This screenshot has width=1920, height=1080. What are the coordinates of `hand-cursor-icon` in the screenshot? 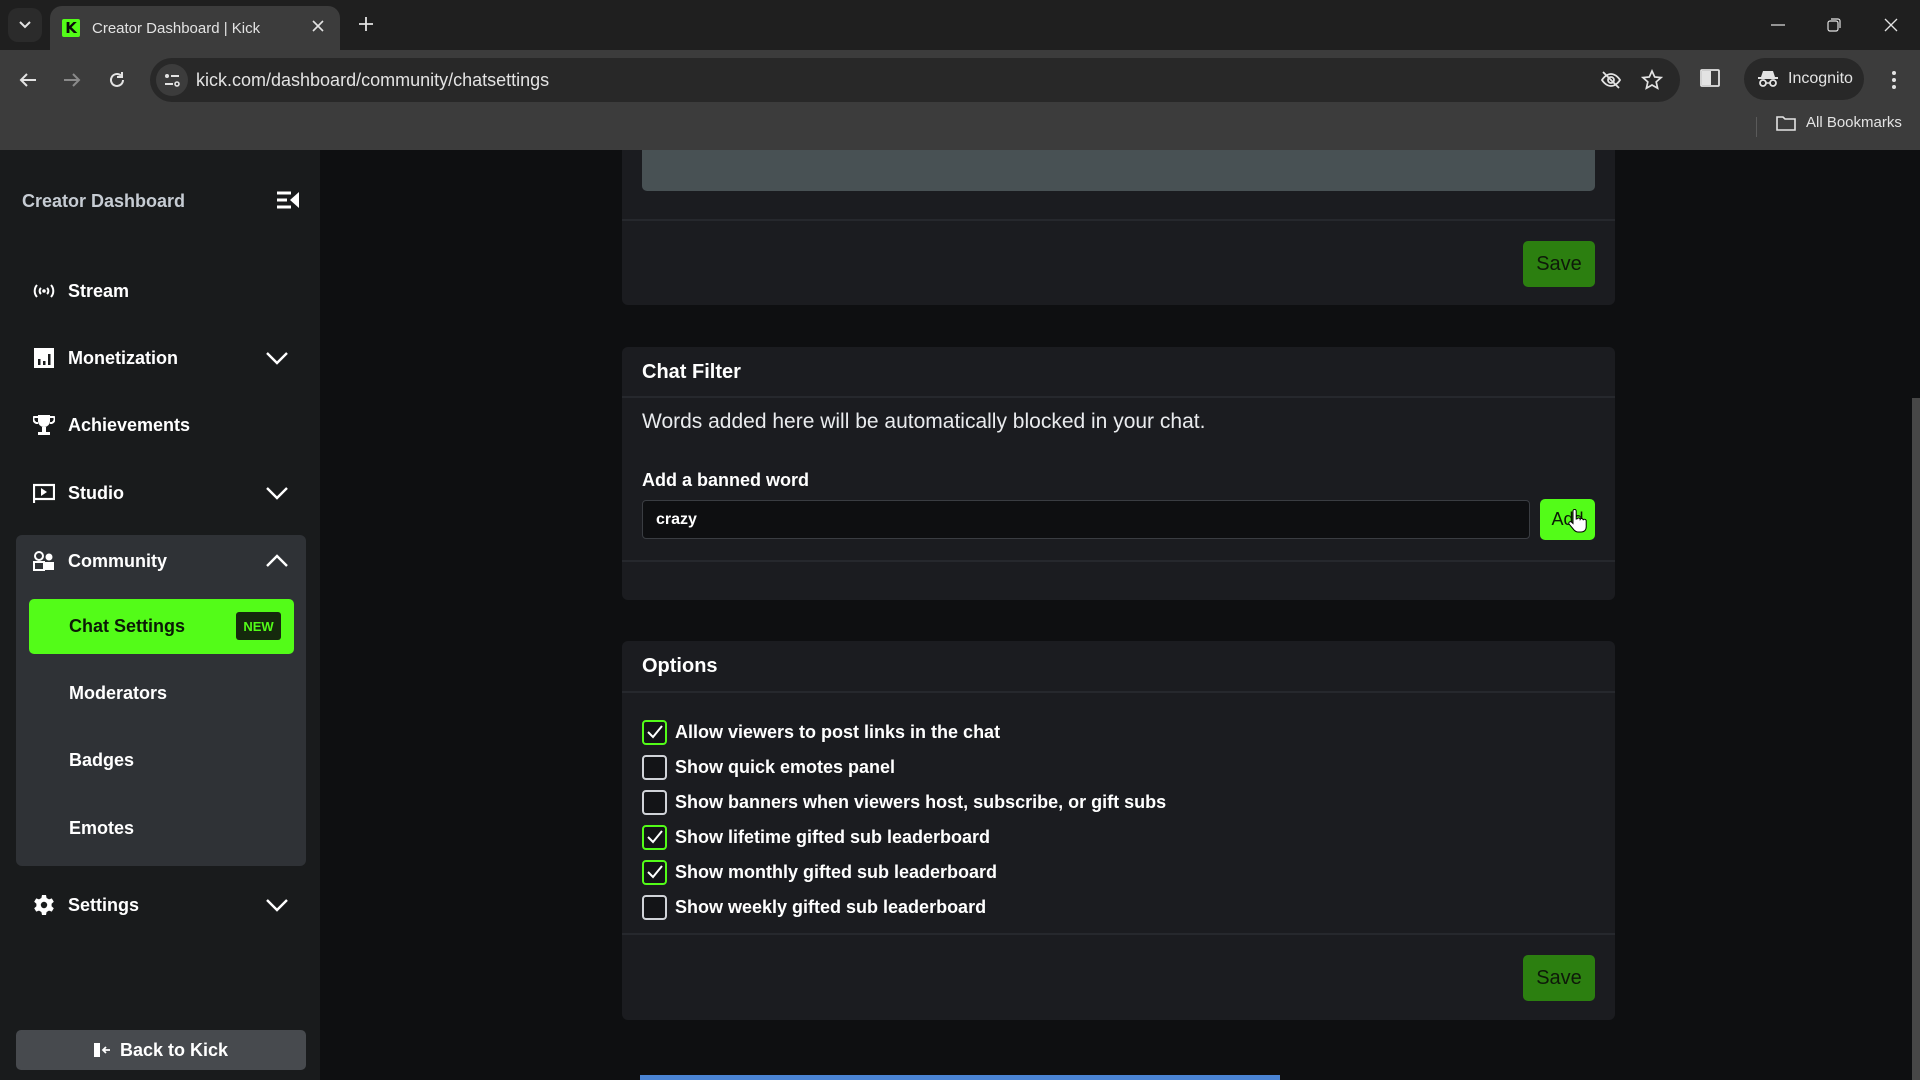 It's located at (1577, 521).